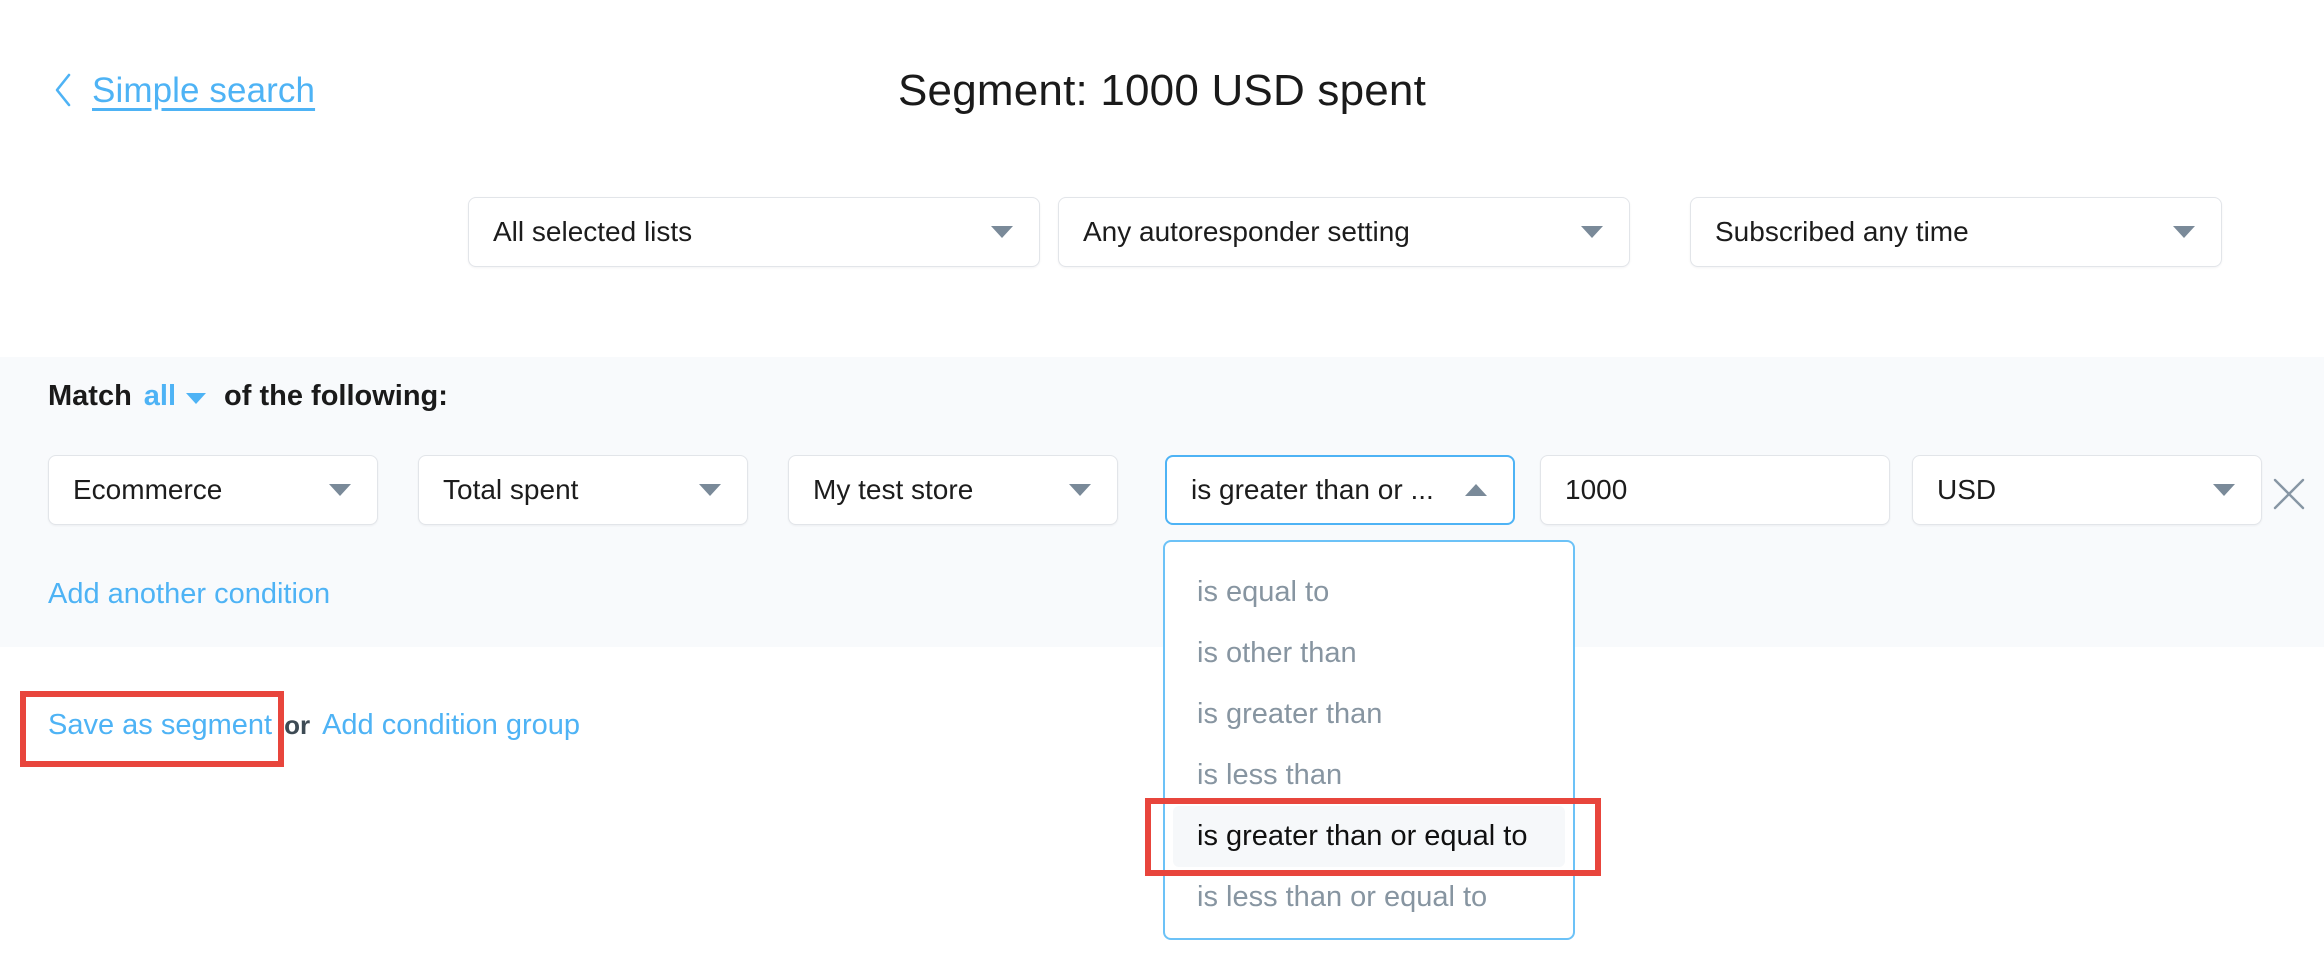 Image resolution: width=2324 pixels, height=980 pixels. I want to click on condition-value-text: 1000, so click(1596, 489).